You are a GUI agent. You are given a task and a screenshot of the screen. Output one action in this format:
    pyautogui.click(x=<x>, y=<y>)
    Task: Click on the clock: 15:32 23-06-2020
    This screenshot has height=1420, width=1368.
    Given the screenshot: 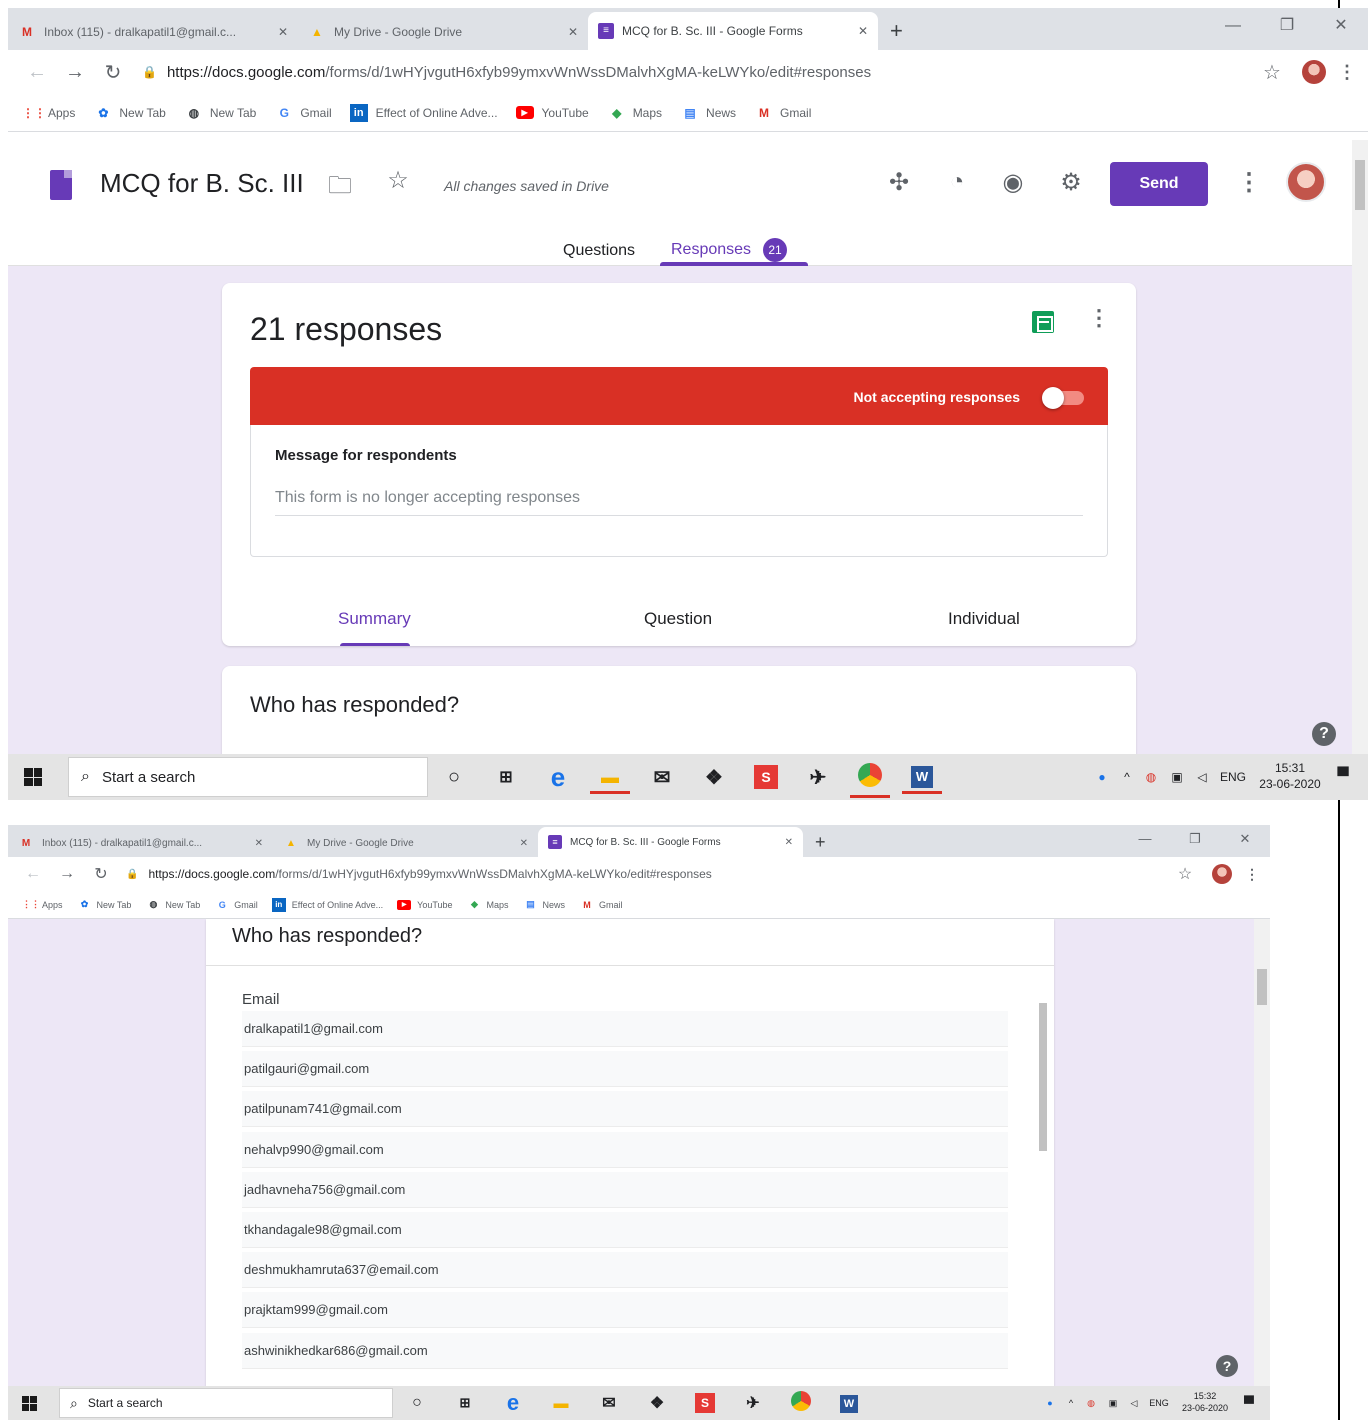 What is the action you would take?
    pyautogui.click(x=1205, y=1402)
    